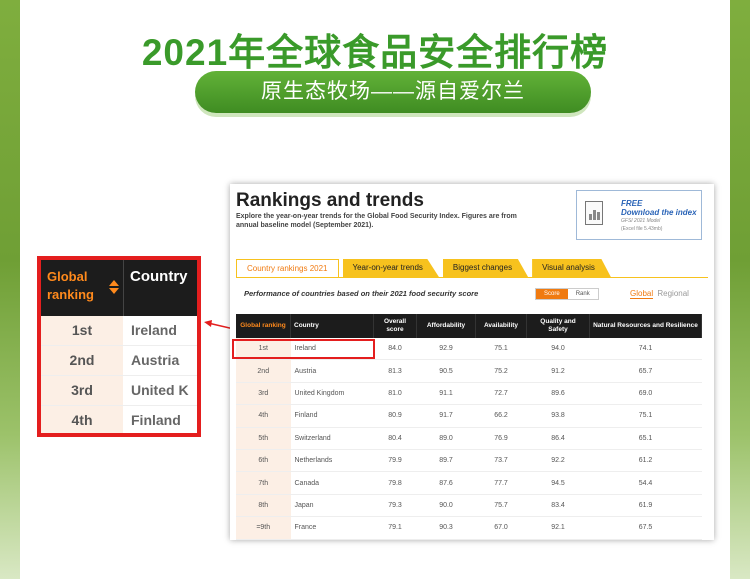 Image resolution: width=750 pixels, height=579 pixels. What do you see at coordinates (645, 326) in the screenshot?
I see `col-natural-resources: Natural Resources and Resilience` at bounding box center [645, 326].